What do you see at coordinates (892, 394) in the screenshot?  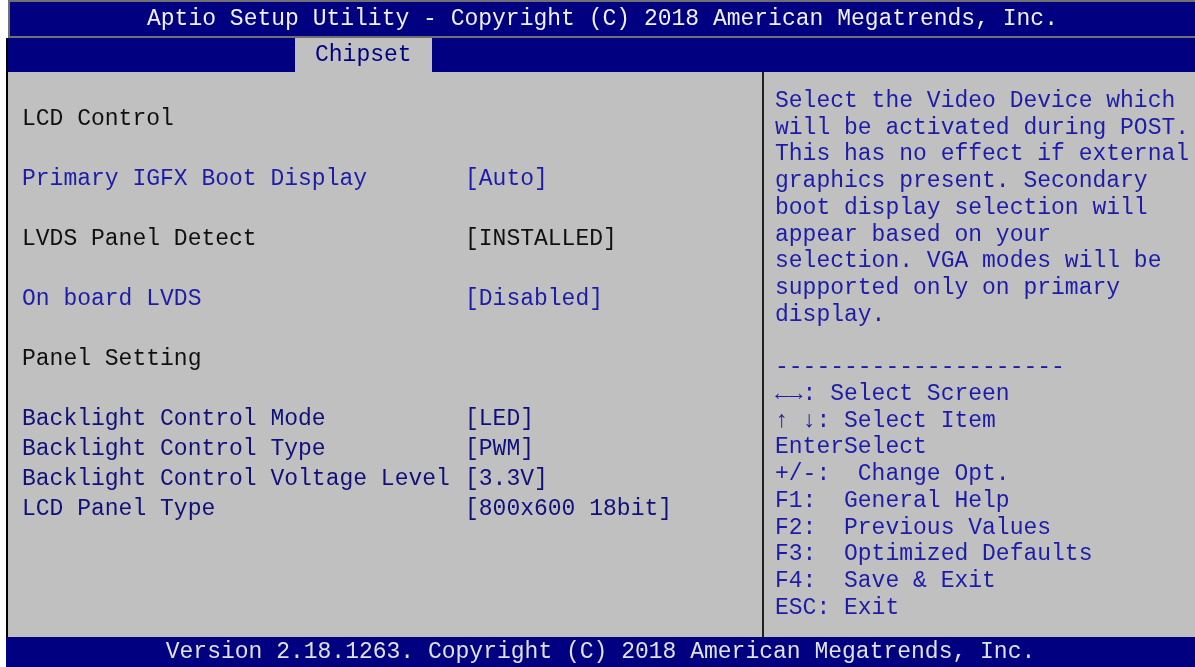 I see `key-legend-line: ←→: Select Screen` at bounding box center [892, 394].